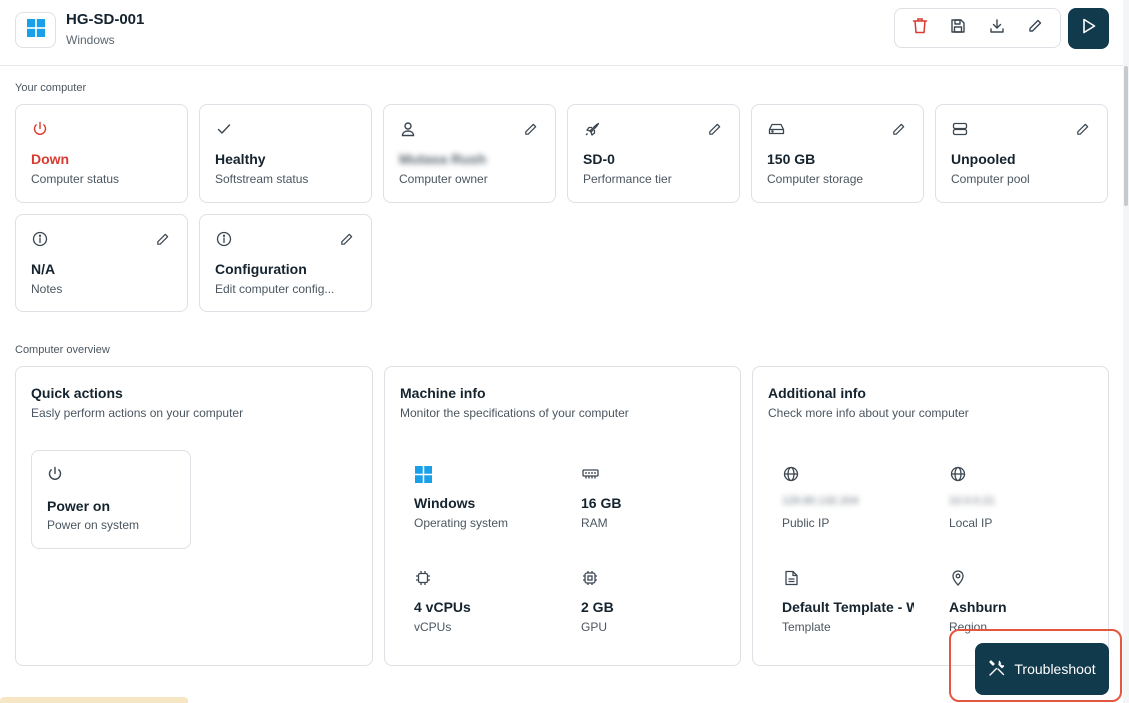 Image resolution: width=1129 pixels, height=703 pixels. I want to click on page-header: HG-SD-001 Windows, so click(564, 33).